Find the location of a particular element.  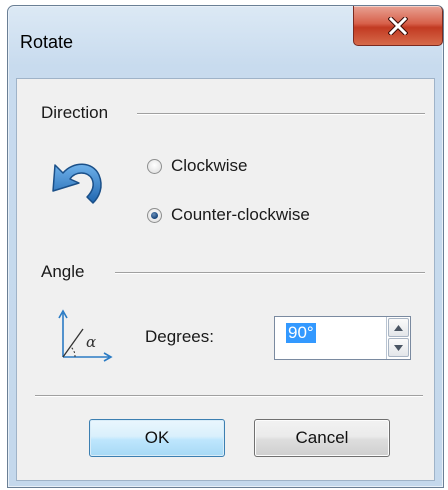

counter-clockwise-option: Counter-clockwise is located at coordinates (228, 215).